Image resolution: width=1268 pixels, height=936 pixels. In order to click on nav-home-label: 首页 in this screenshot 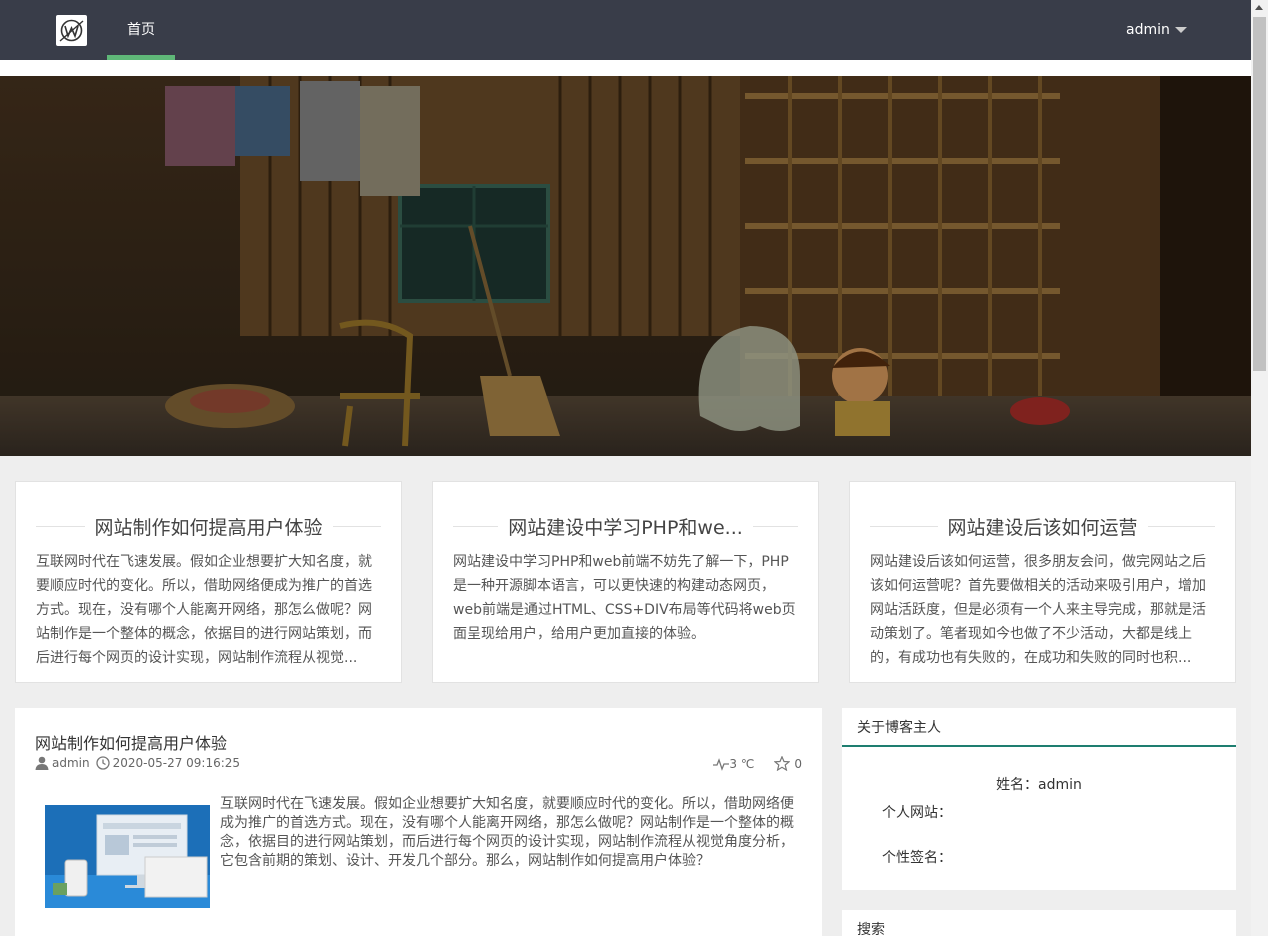, I will do `click(141, 30)`.